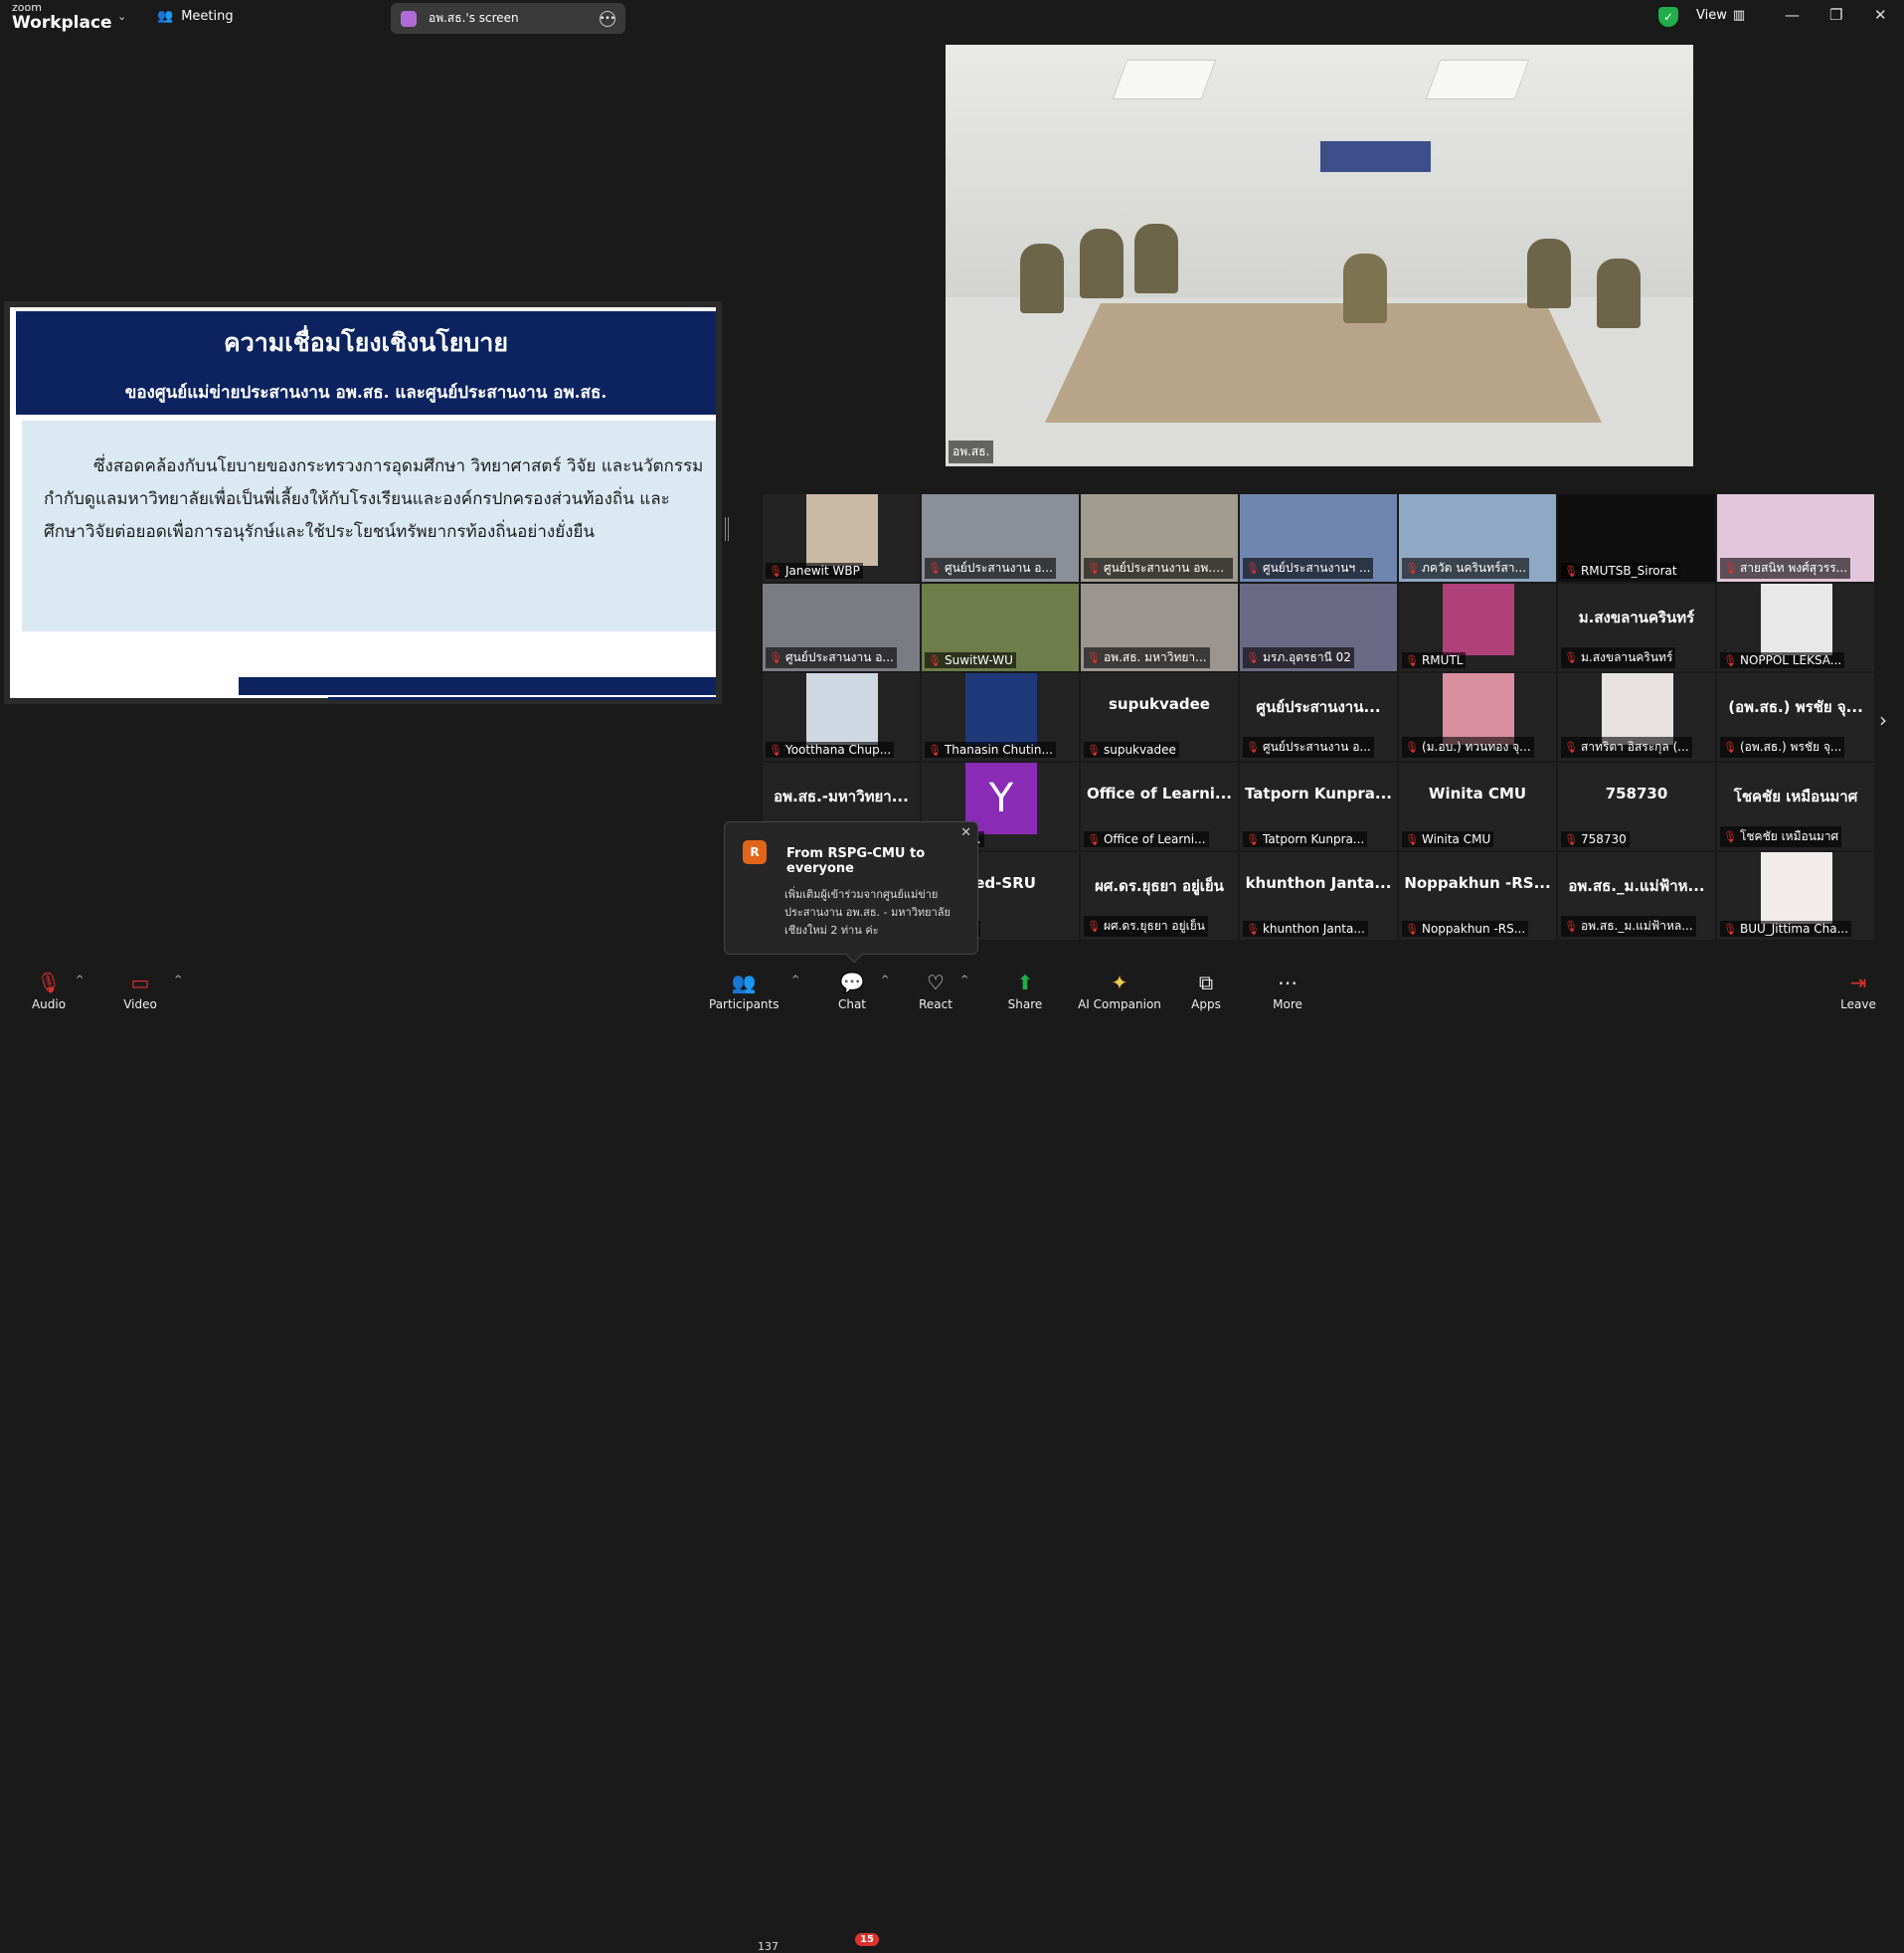 This screenshot has height=1953, width=1904. Describe the element at coordinates (1883, 720) in the screenshot. I see `chevron-right-icon: ›` at that location.